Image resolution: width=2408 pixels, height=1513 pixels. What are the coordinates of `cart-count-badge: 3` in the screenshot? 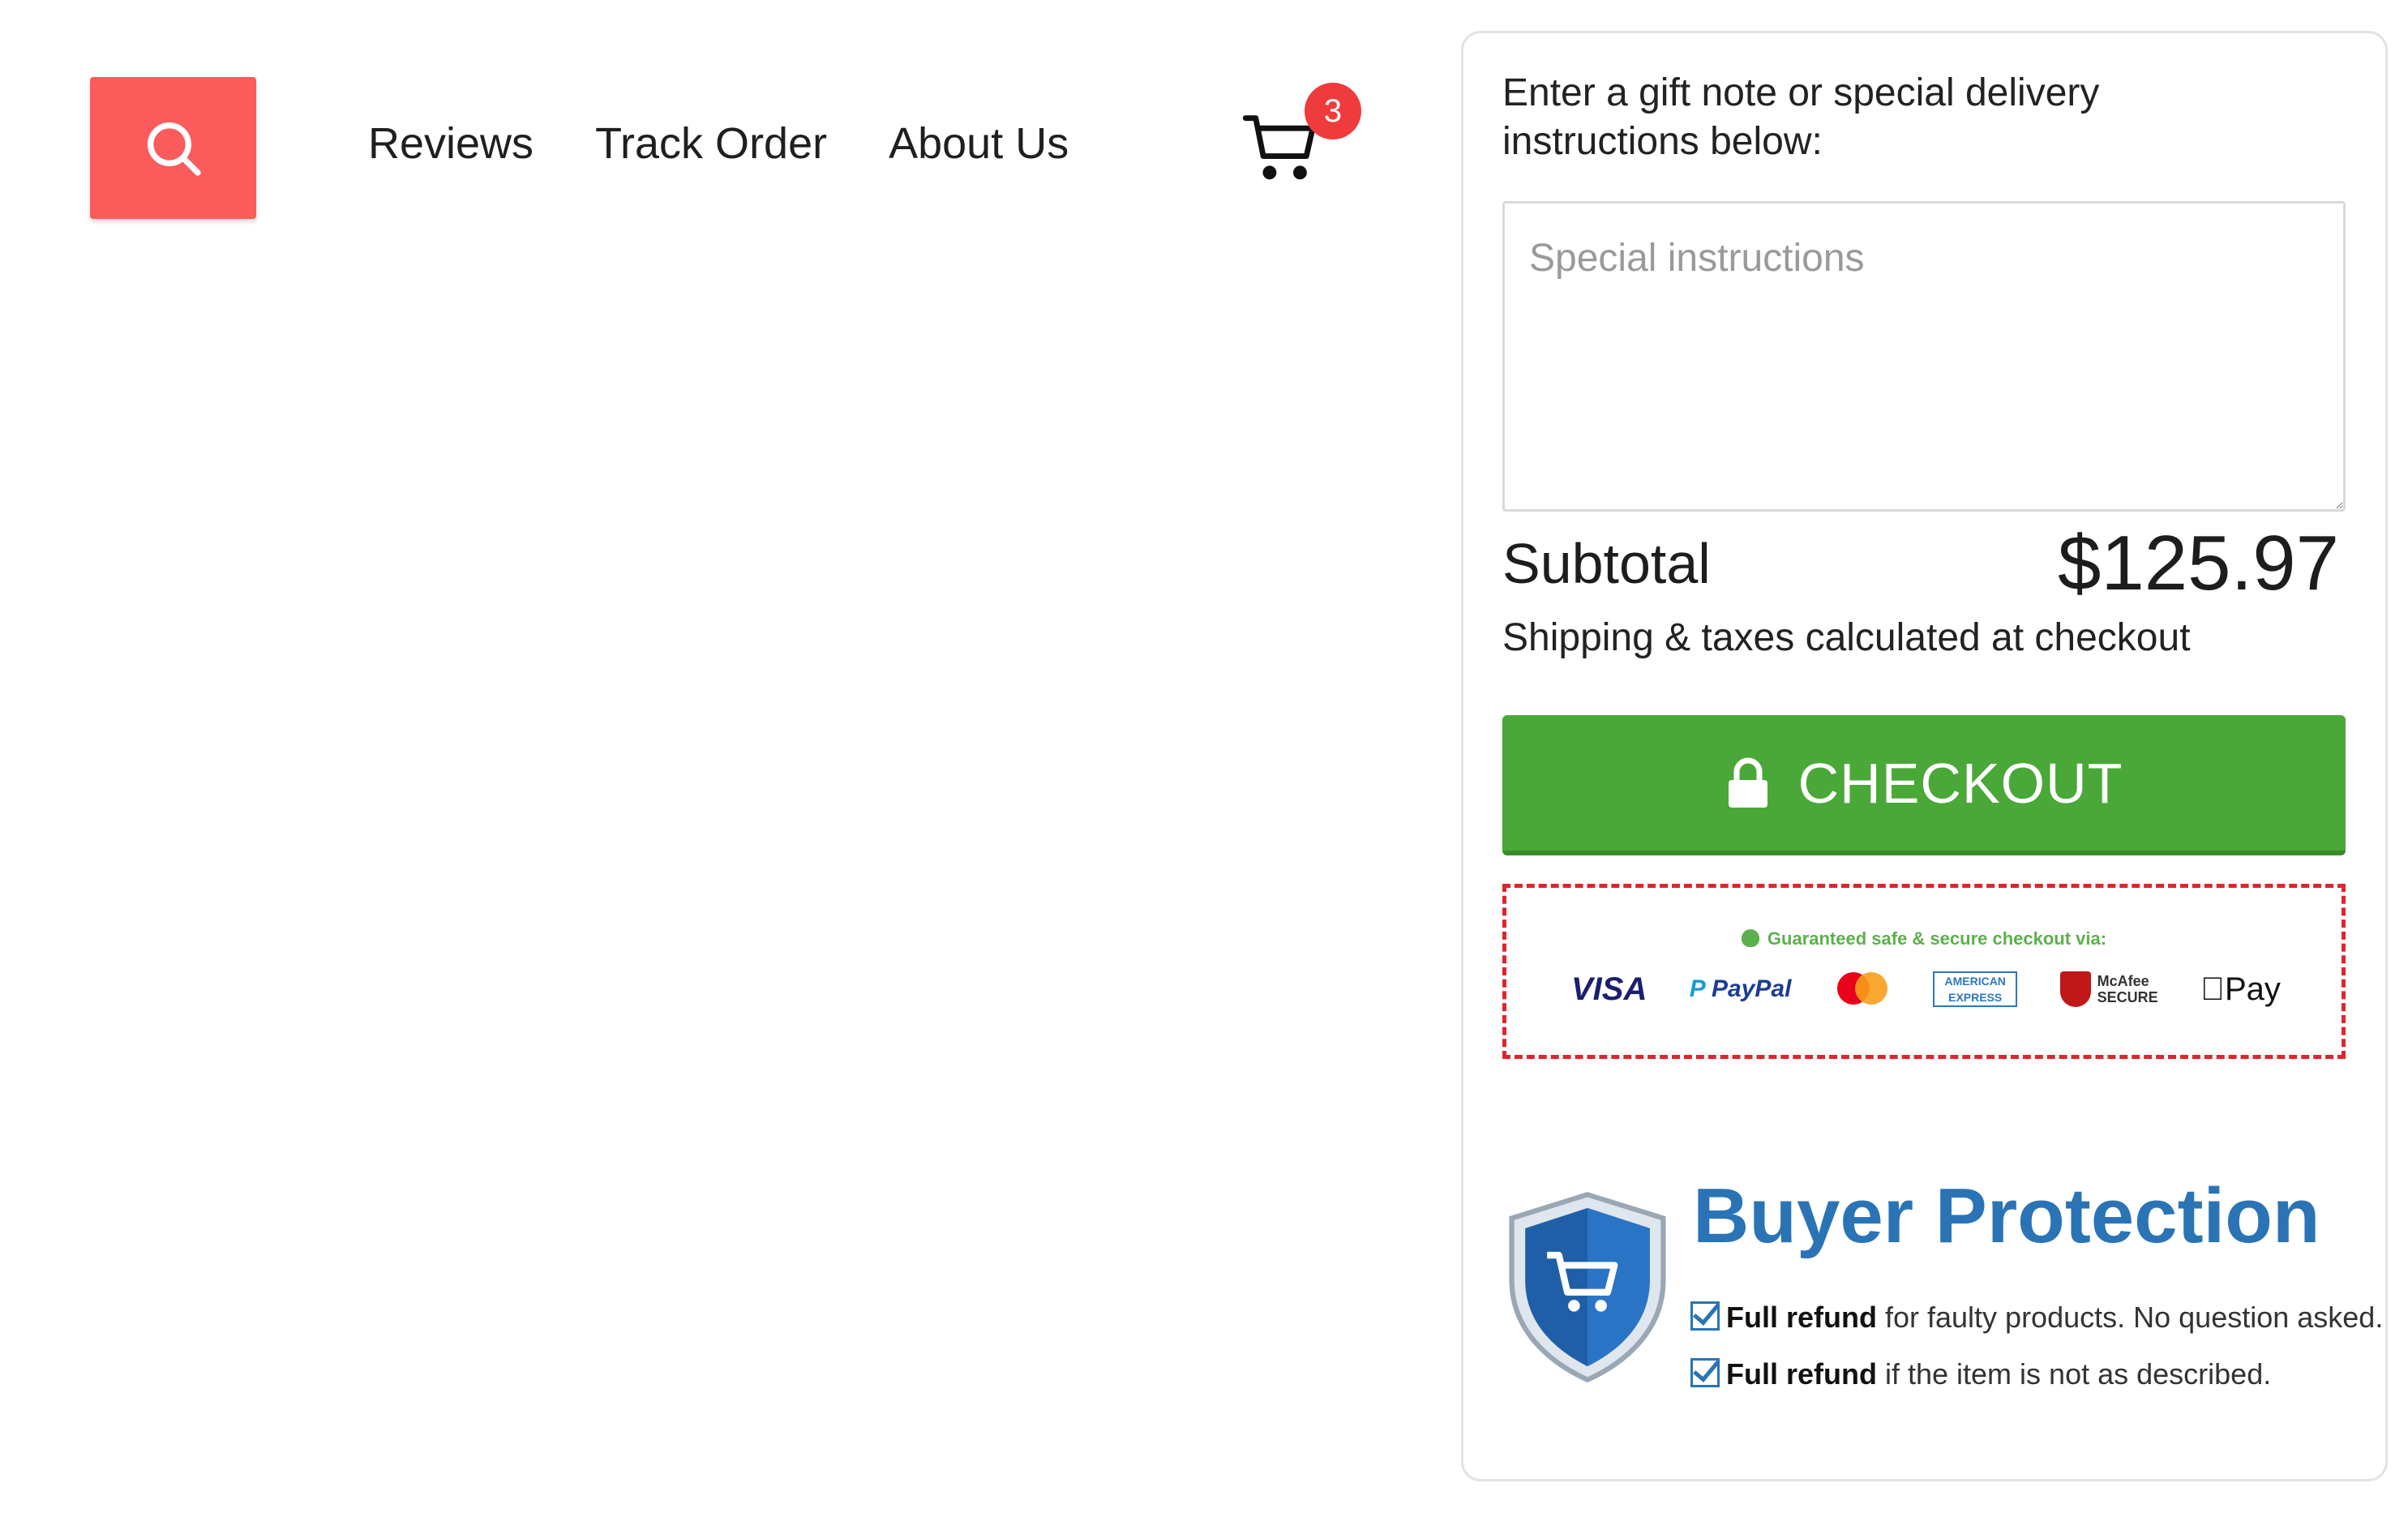 It's located at (1333, 111).